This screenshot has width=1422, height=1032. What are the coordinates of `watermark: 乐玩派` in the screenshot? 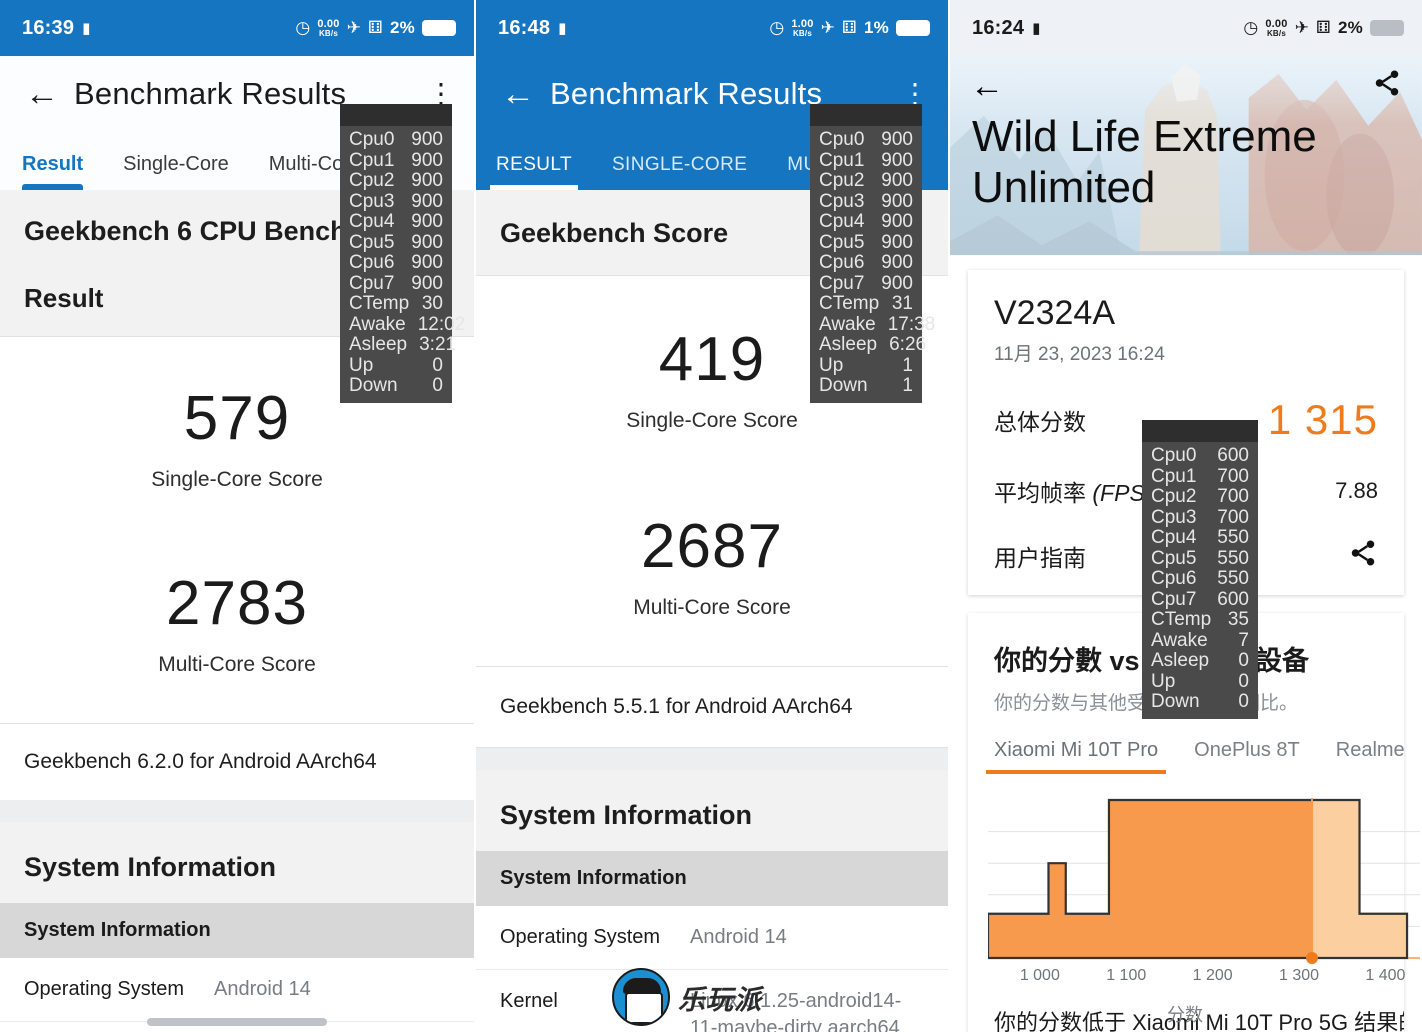 It's located at (687, 997).